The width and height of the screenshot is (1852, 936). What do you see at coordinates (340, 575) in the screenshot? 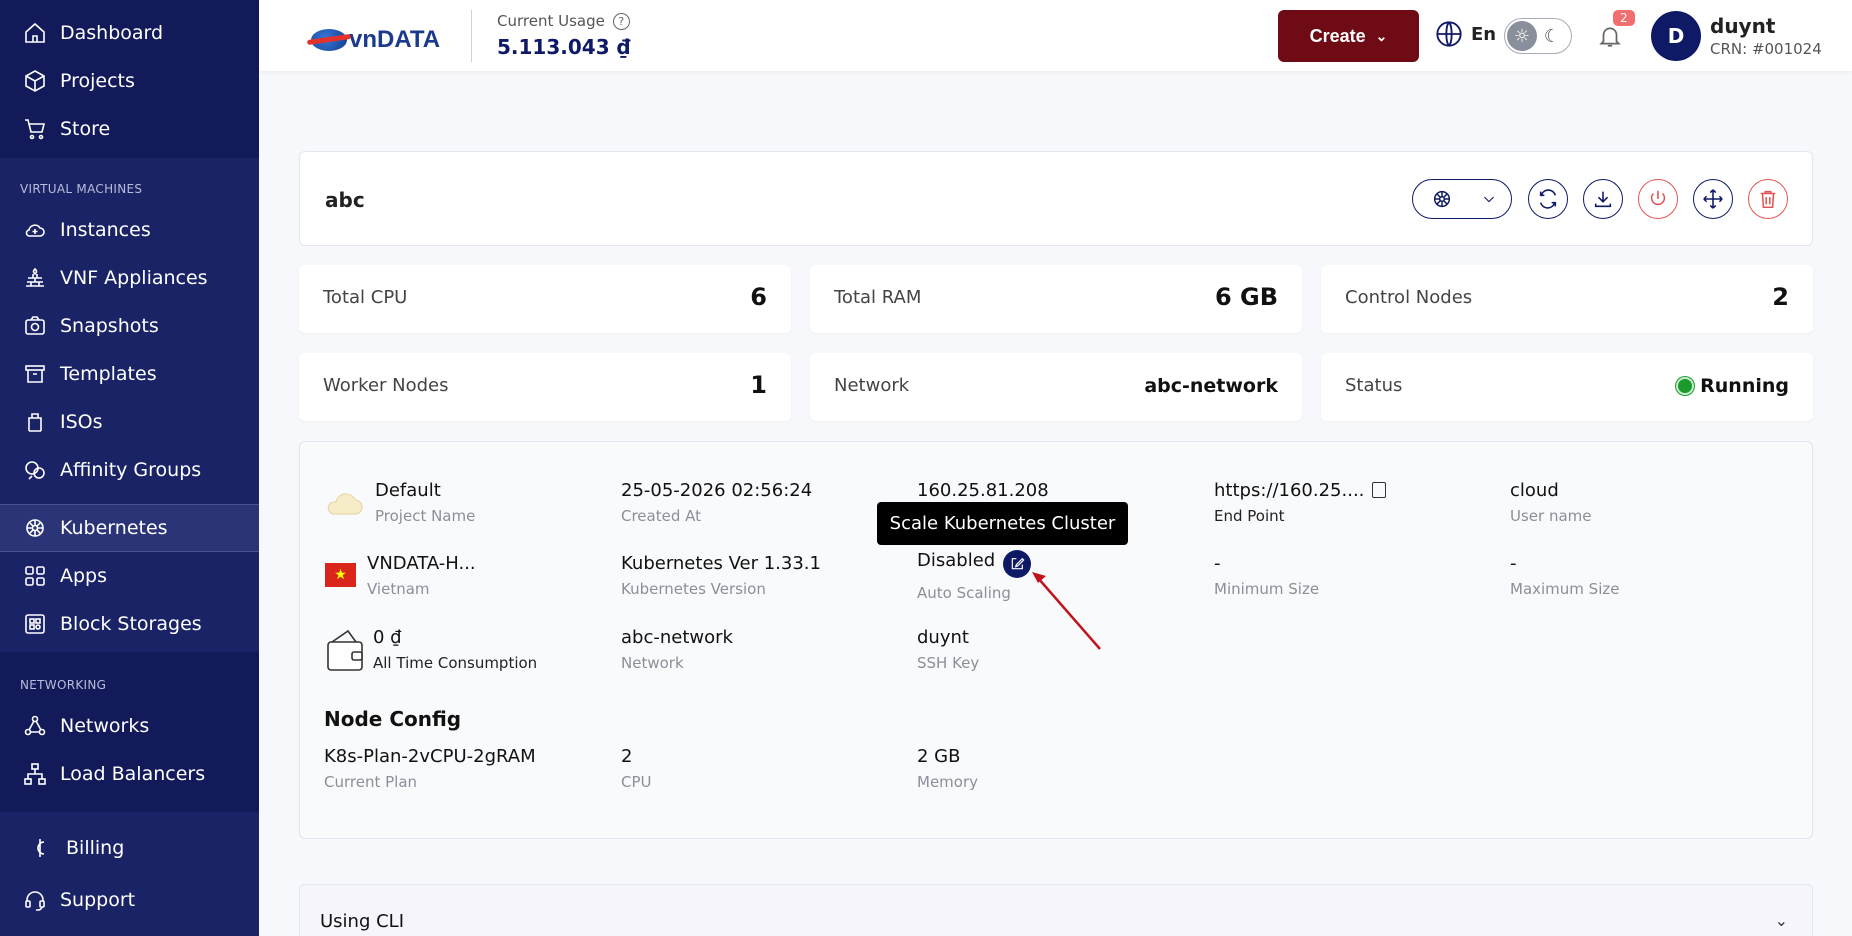
I see `vietnam-flag-icon: ★` at bounding box center [340, 575].